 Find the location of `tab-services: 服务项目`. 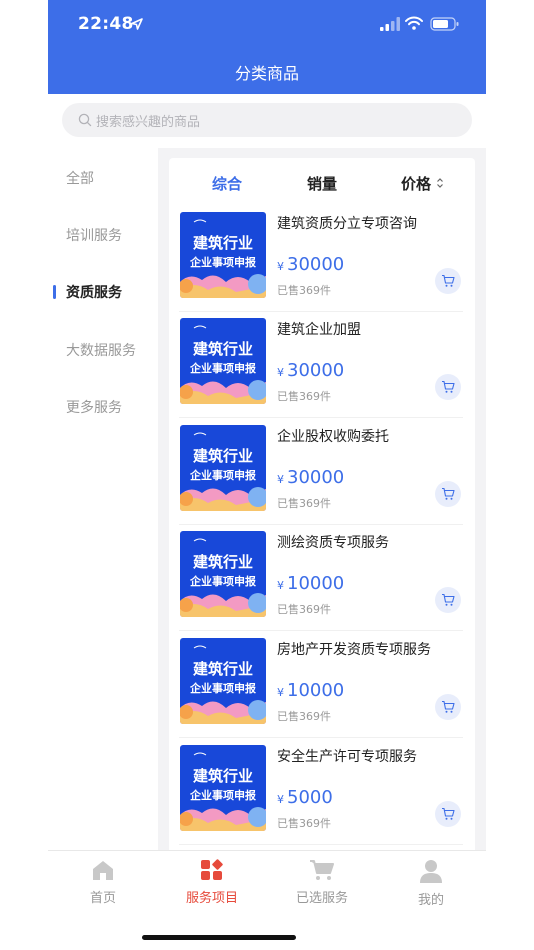

tab-services: 服务项目 is located at coordinates (212, 882).